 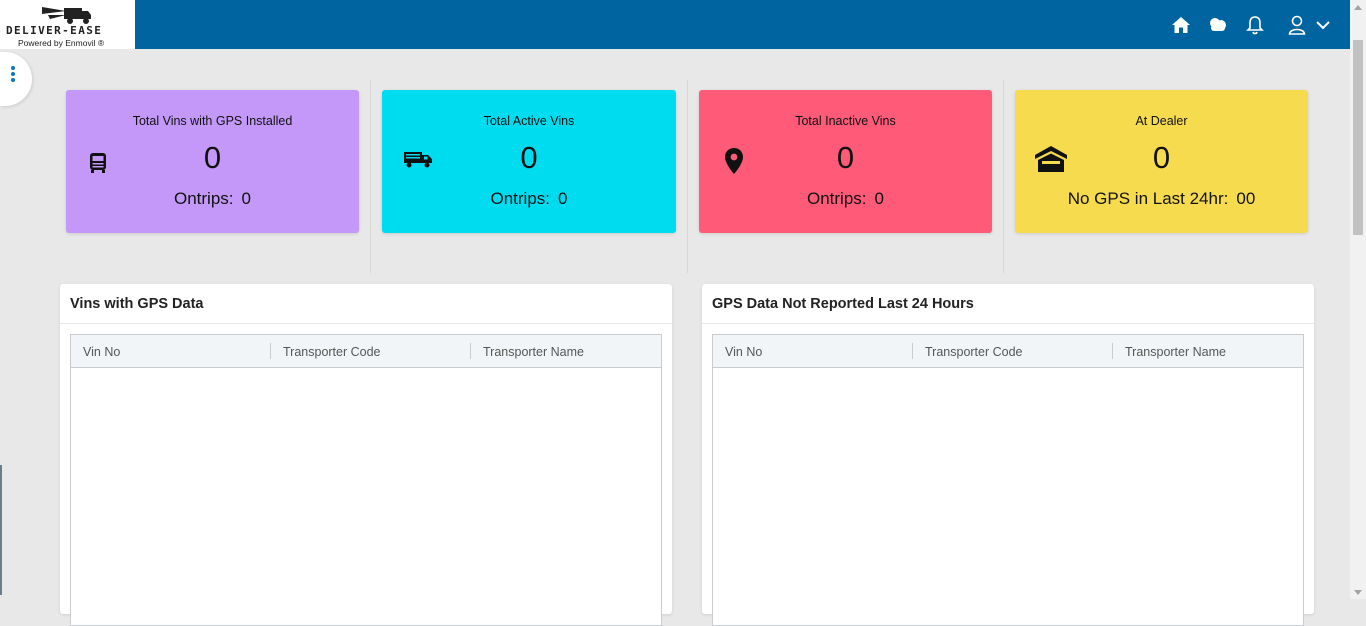 I want to click on more-vertical-icon, so click(x=13, y=75).